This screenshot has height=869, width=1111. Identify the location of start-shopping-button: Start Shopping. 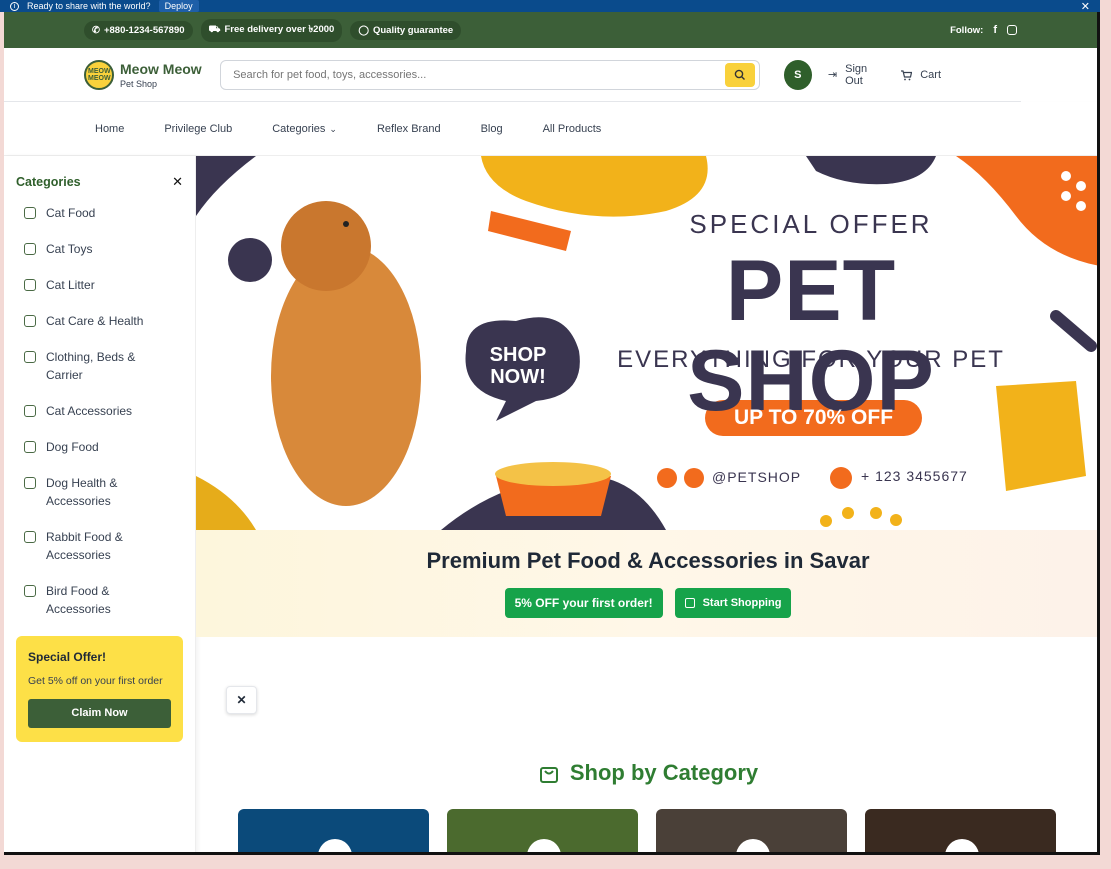
(733, 603).